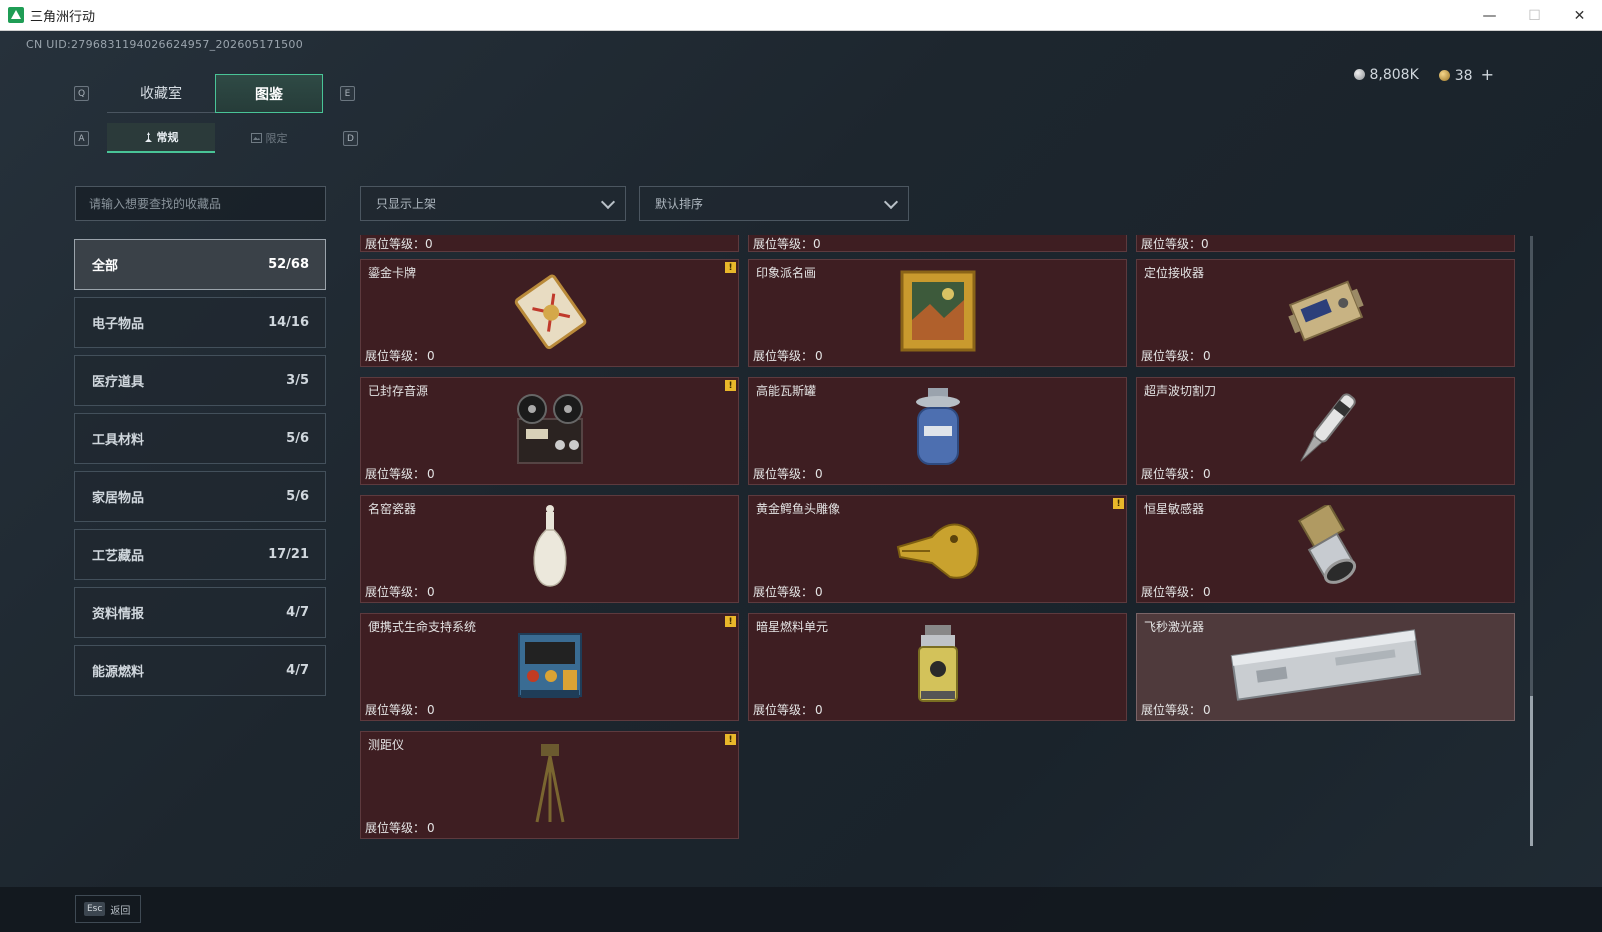 The width and height of the screenshot is (1602, 932). I want to click on tab-limited: 限定, so click(269, 138).